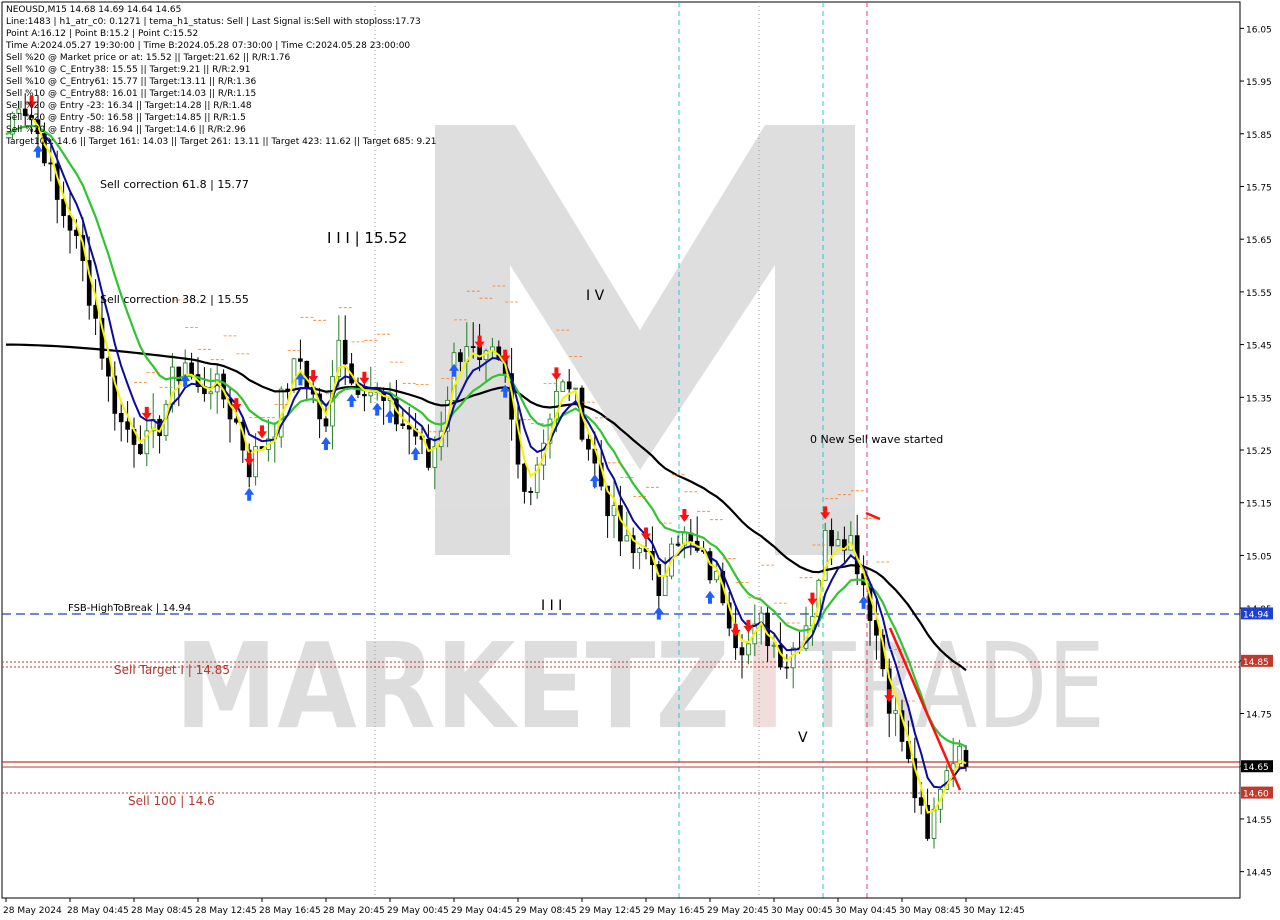  What do you see at coordinates (866, 911) in the screenshot?
I see `x-tick-label: 30 May 04:45` at bounding box center [866, 911].